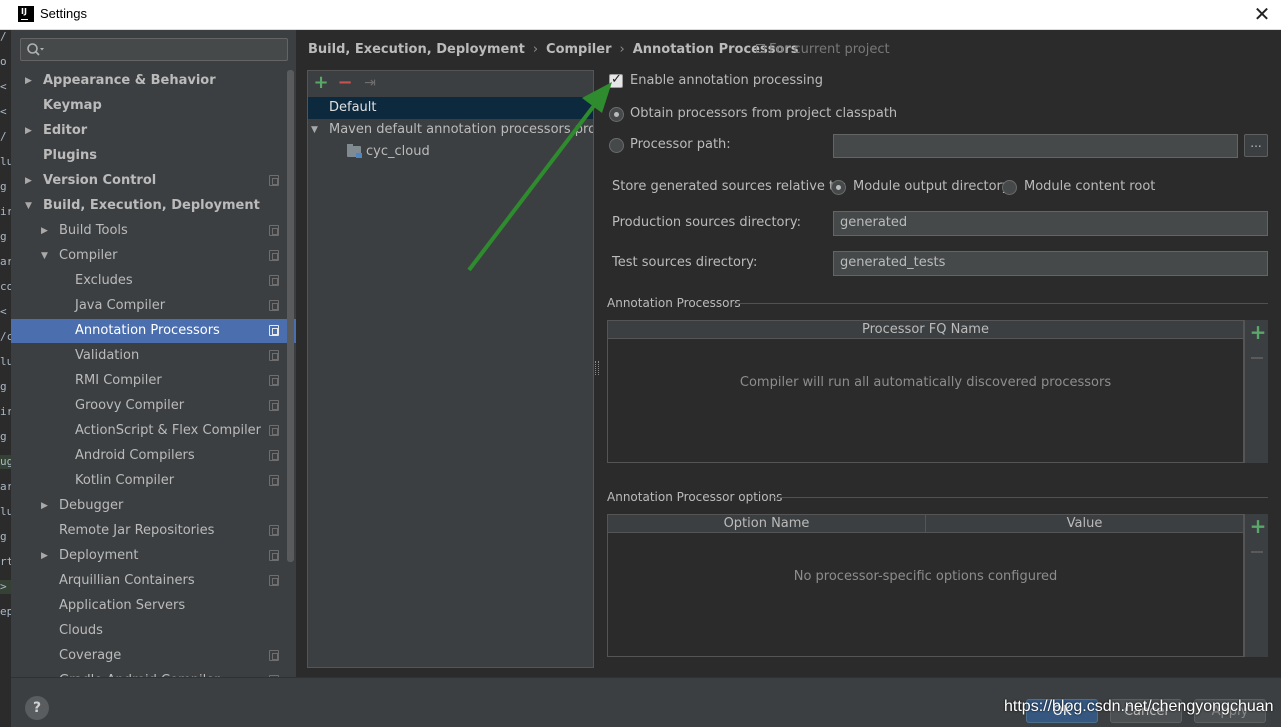 This screenshot has height=727, width=1281. What do you see at coordinates (1035, 146) in the screenshot?
I see `processor-path-field` at bounding box center [1035, 146].